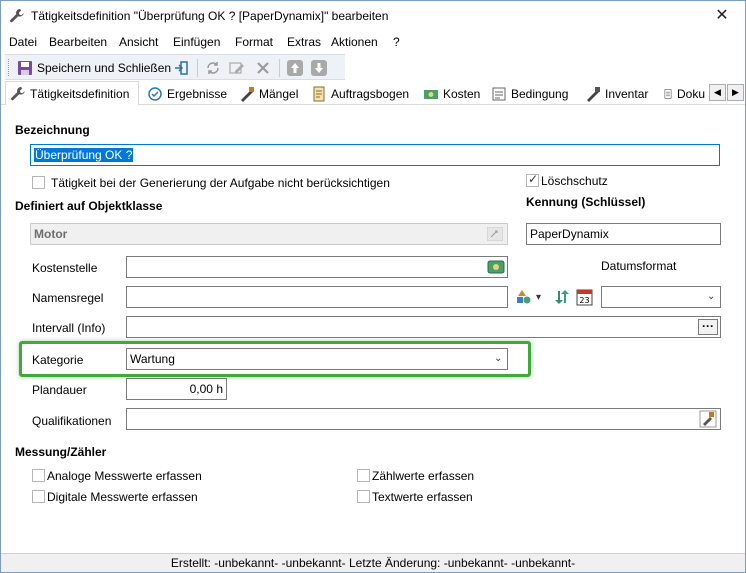  I want to click on toolbar: Speichern und Schließen, so click(175, 67).